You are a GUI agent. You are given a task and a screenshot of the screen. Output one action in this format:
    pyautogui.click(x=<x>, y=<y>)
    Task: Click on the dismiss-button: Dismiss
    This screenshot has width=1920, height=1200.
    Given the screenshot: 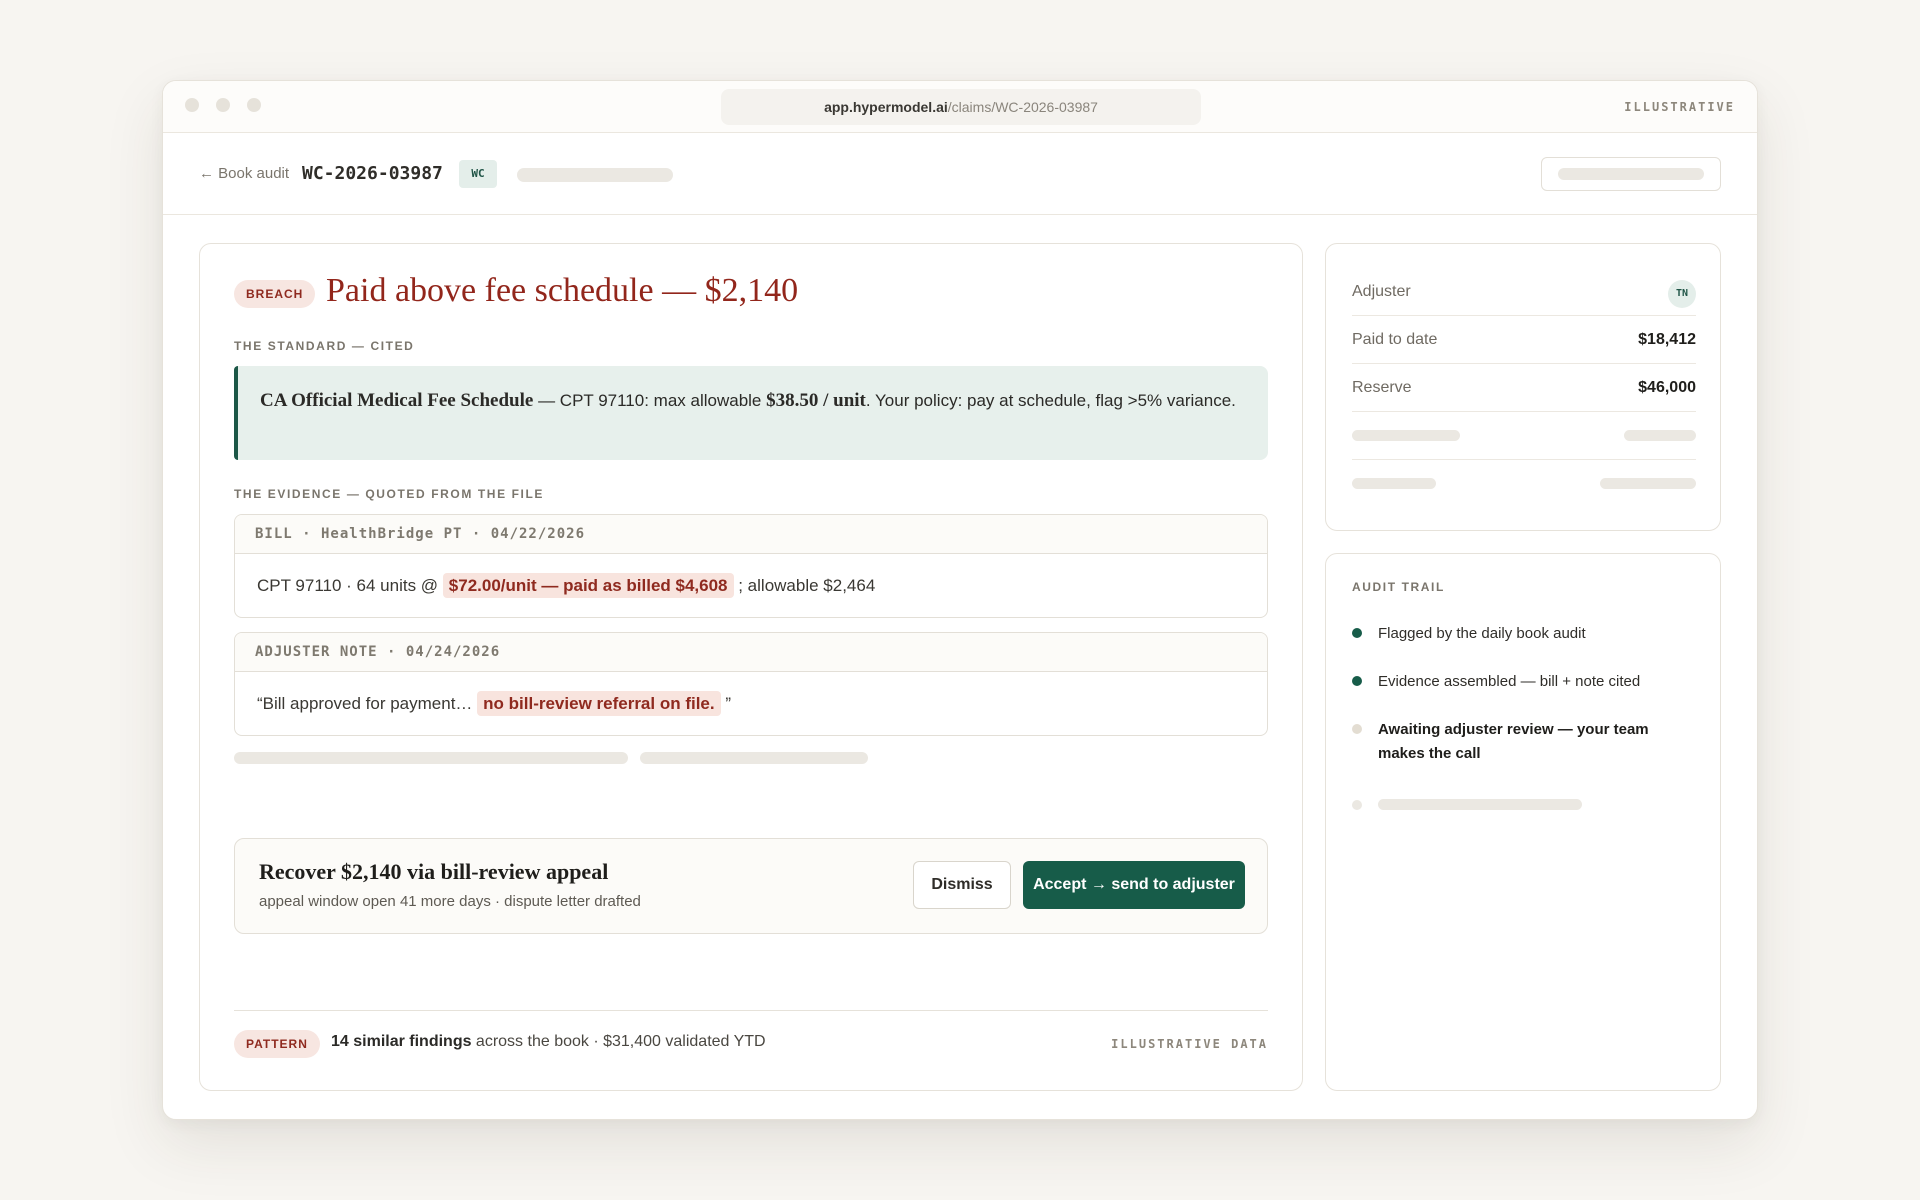 What is the action you would take?
    pyautogui.click(x=962, y=885)
    